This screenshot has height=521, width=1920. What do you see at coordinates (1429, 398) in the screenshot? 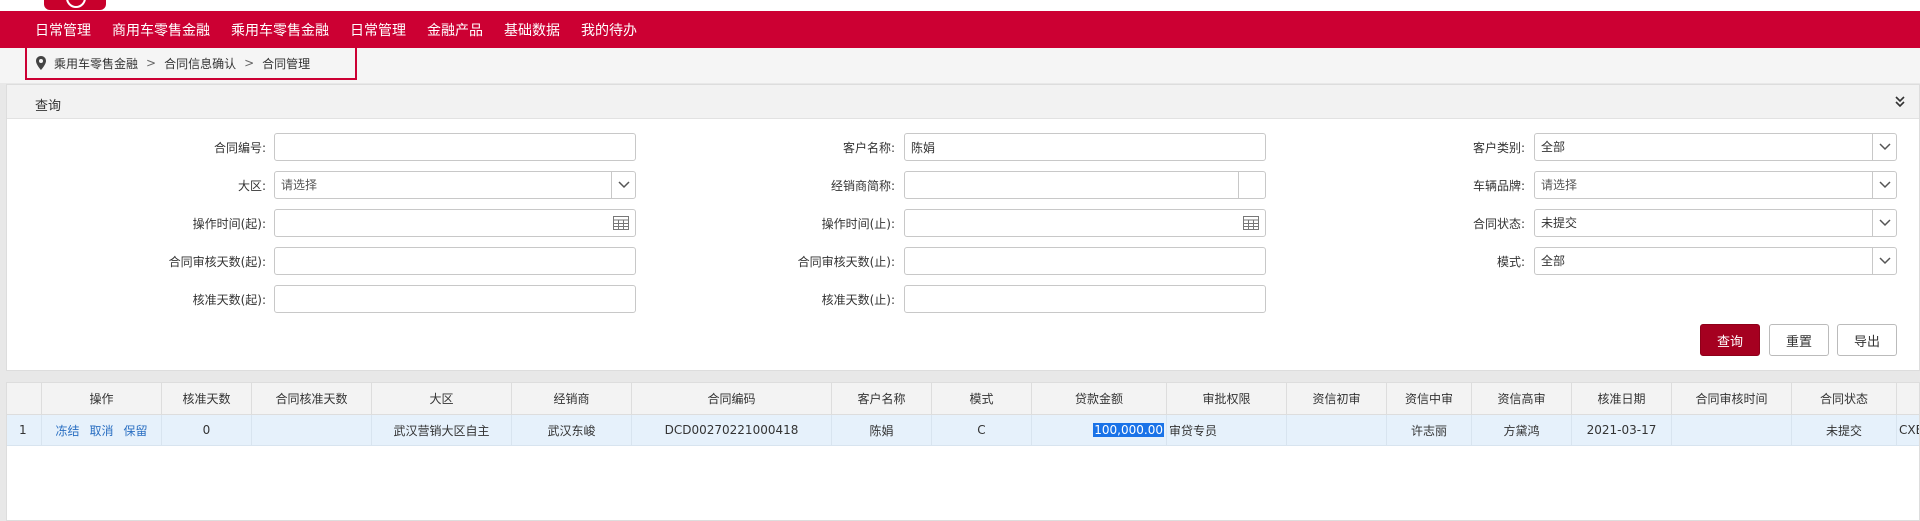
I see `header-cell: 资信中审` at bounding box center [1429, 398].